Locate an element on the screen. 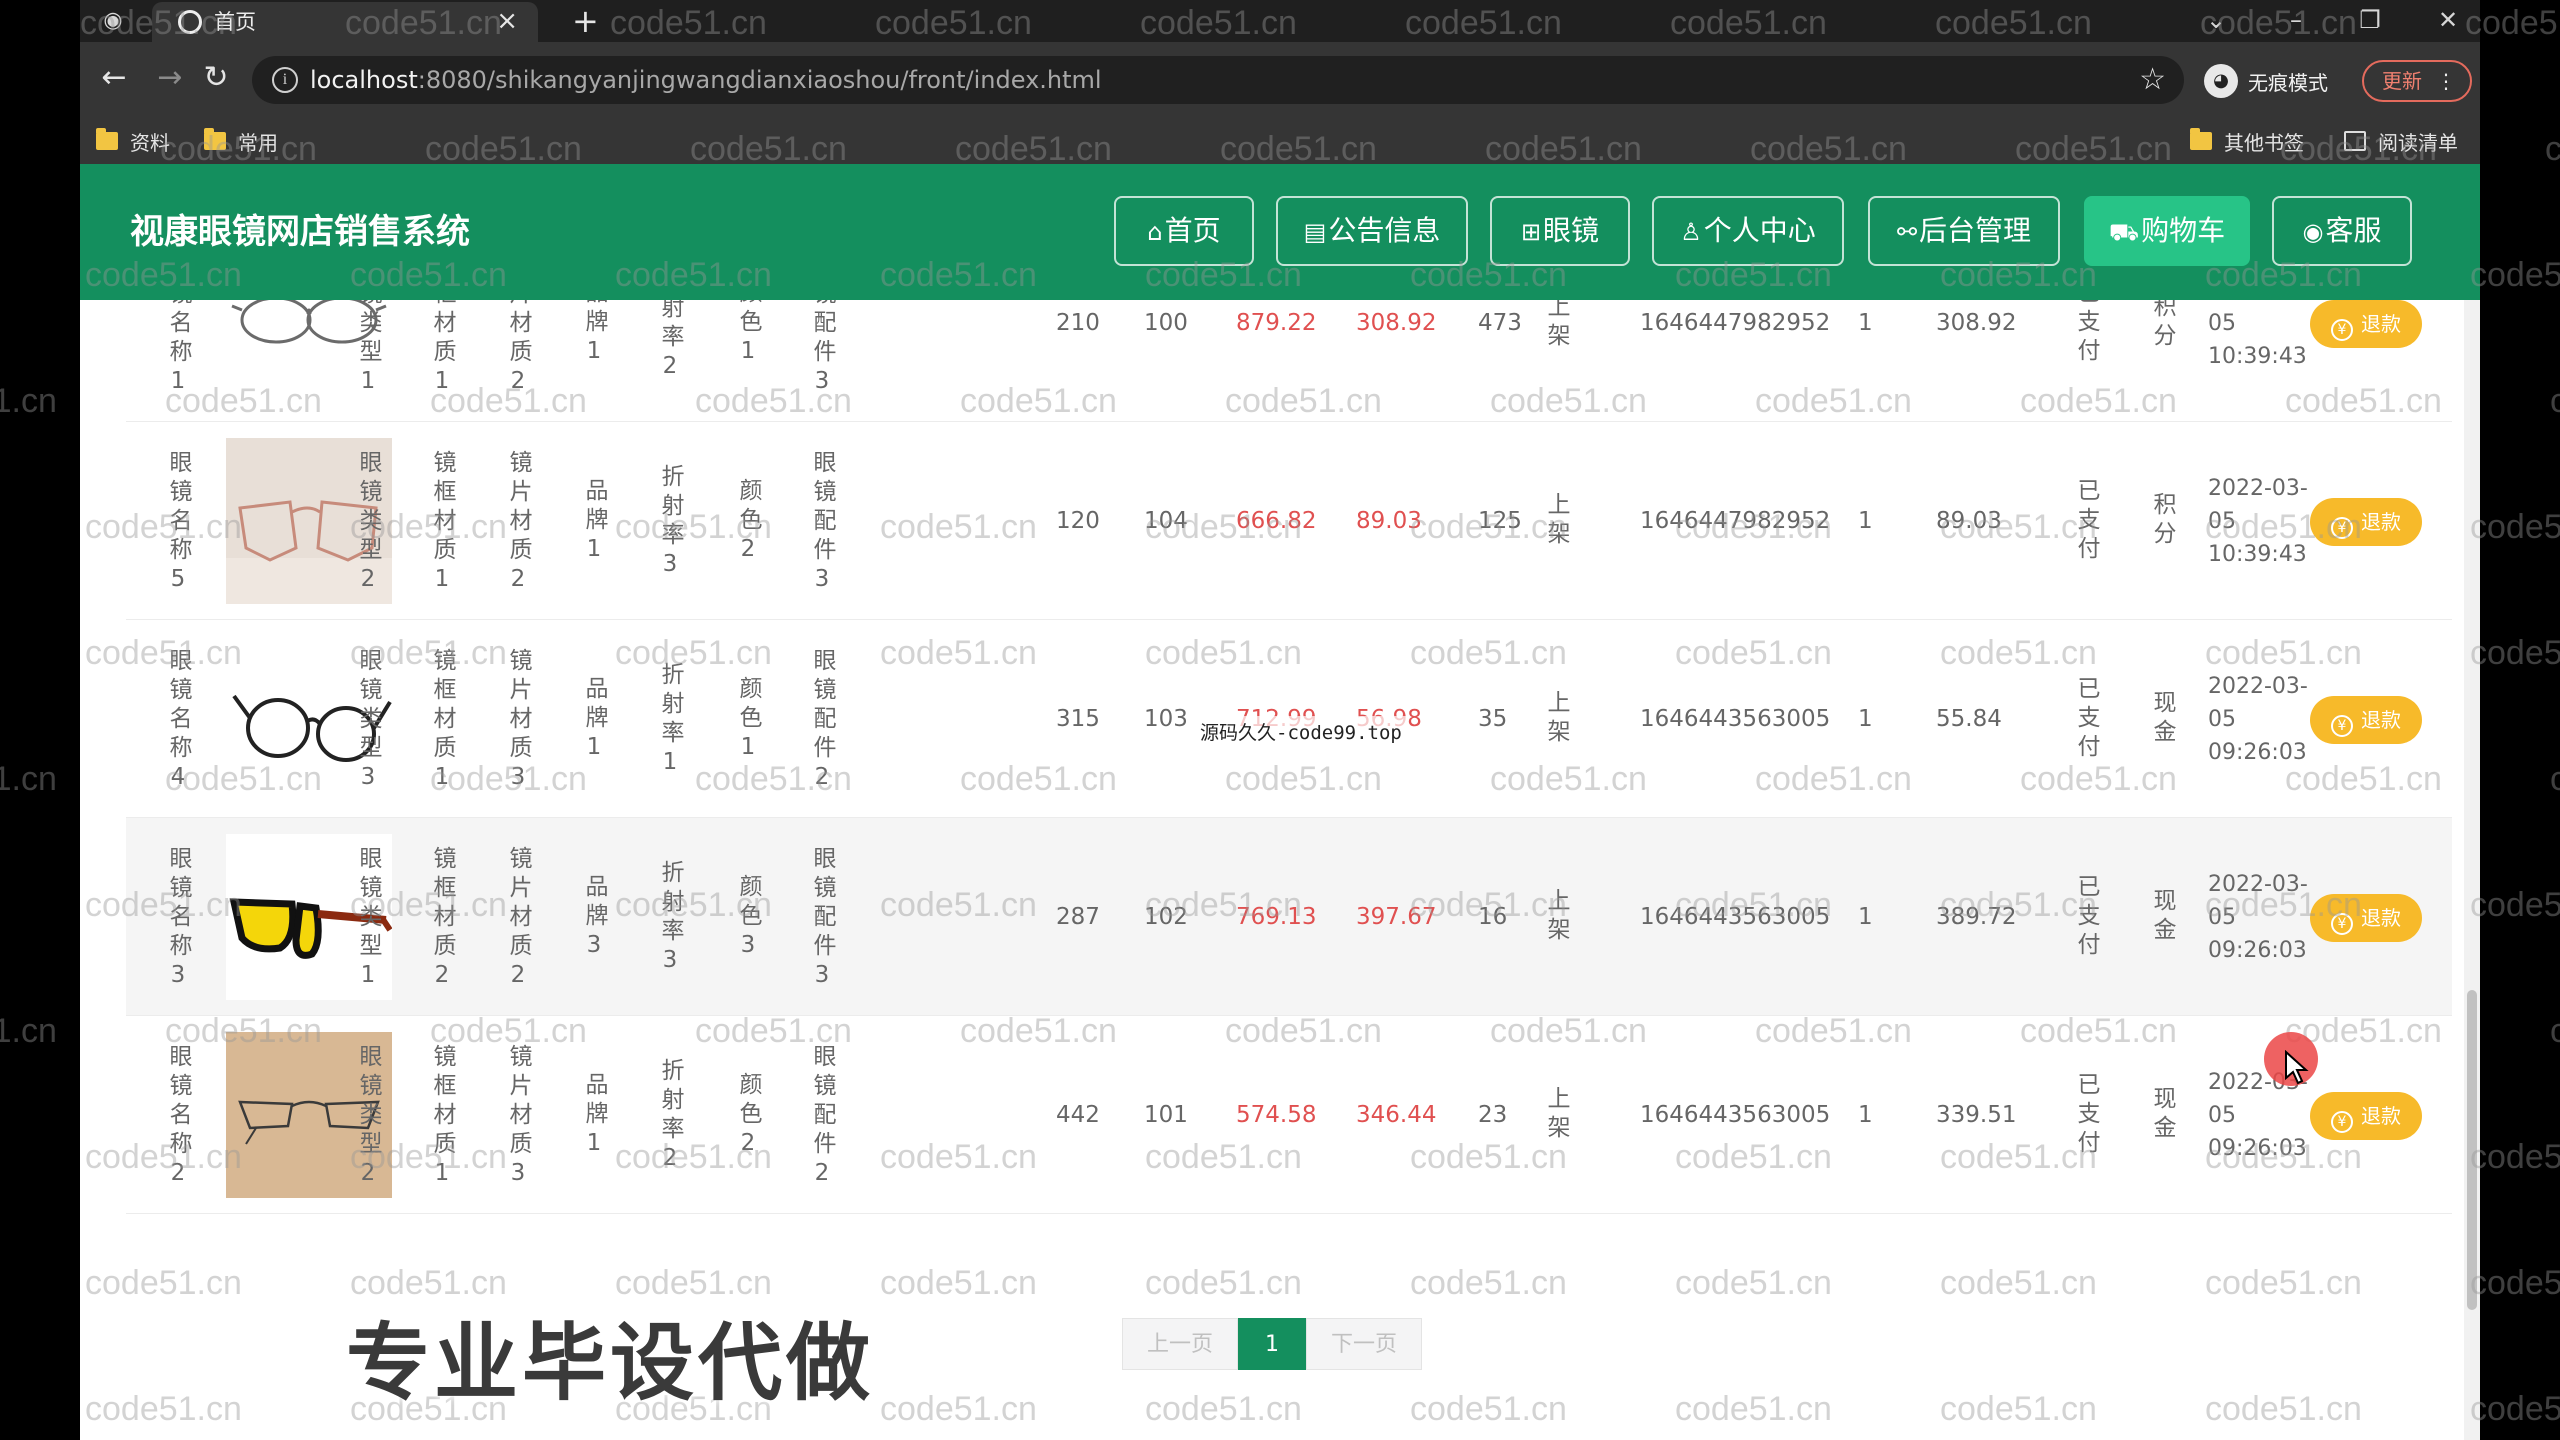  glasses-type: 眼镜类型3 is located at coordinates (368, 722).